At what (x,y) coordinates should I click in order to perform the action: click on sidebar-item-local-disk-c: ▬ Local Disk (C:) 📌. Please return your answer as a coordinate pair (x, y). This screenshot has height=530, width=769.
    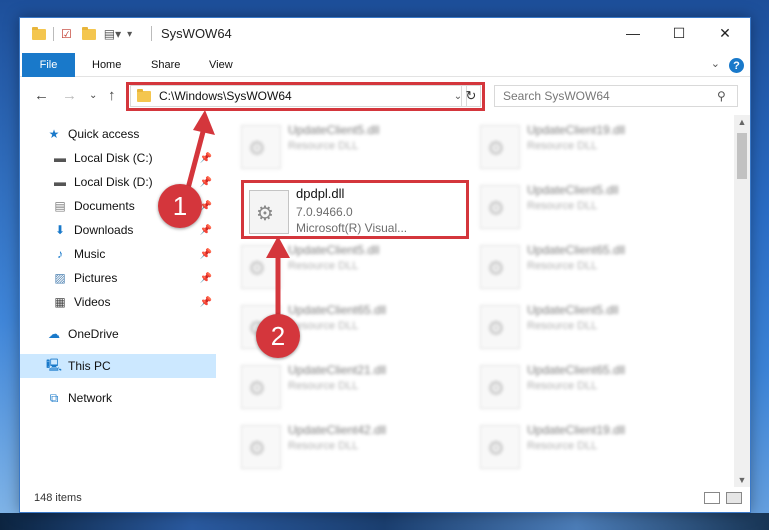
    Looking at the image, I should click on (134, 158).